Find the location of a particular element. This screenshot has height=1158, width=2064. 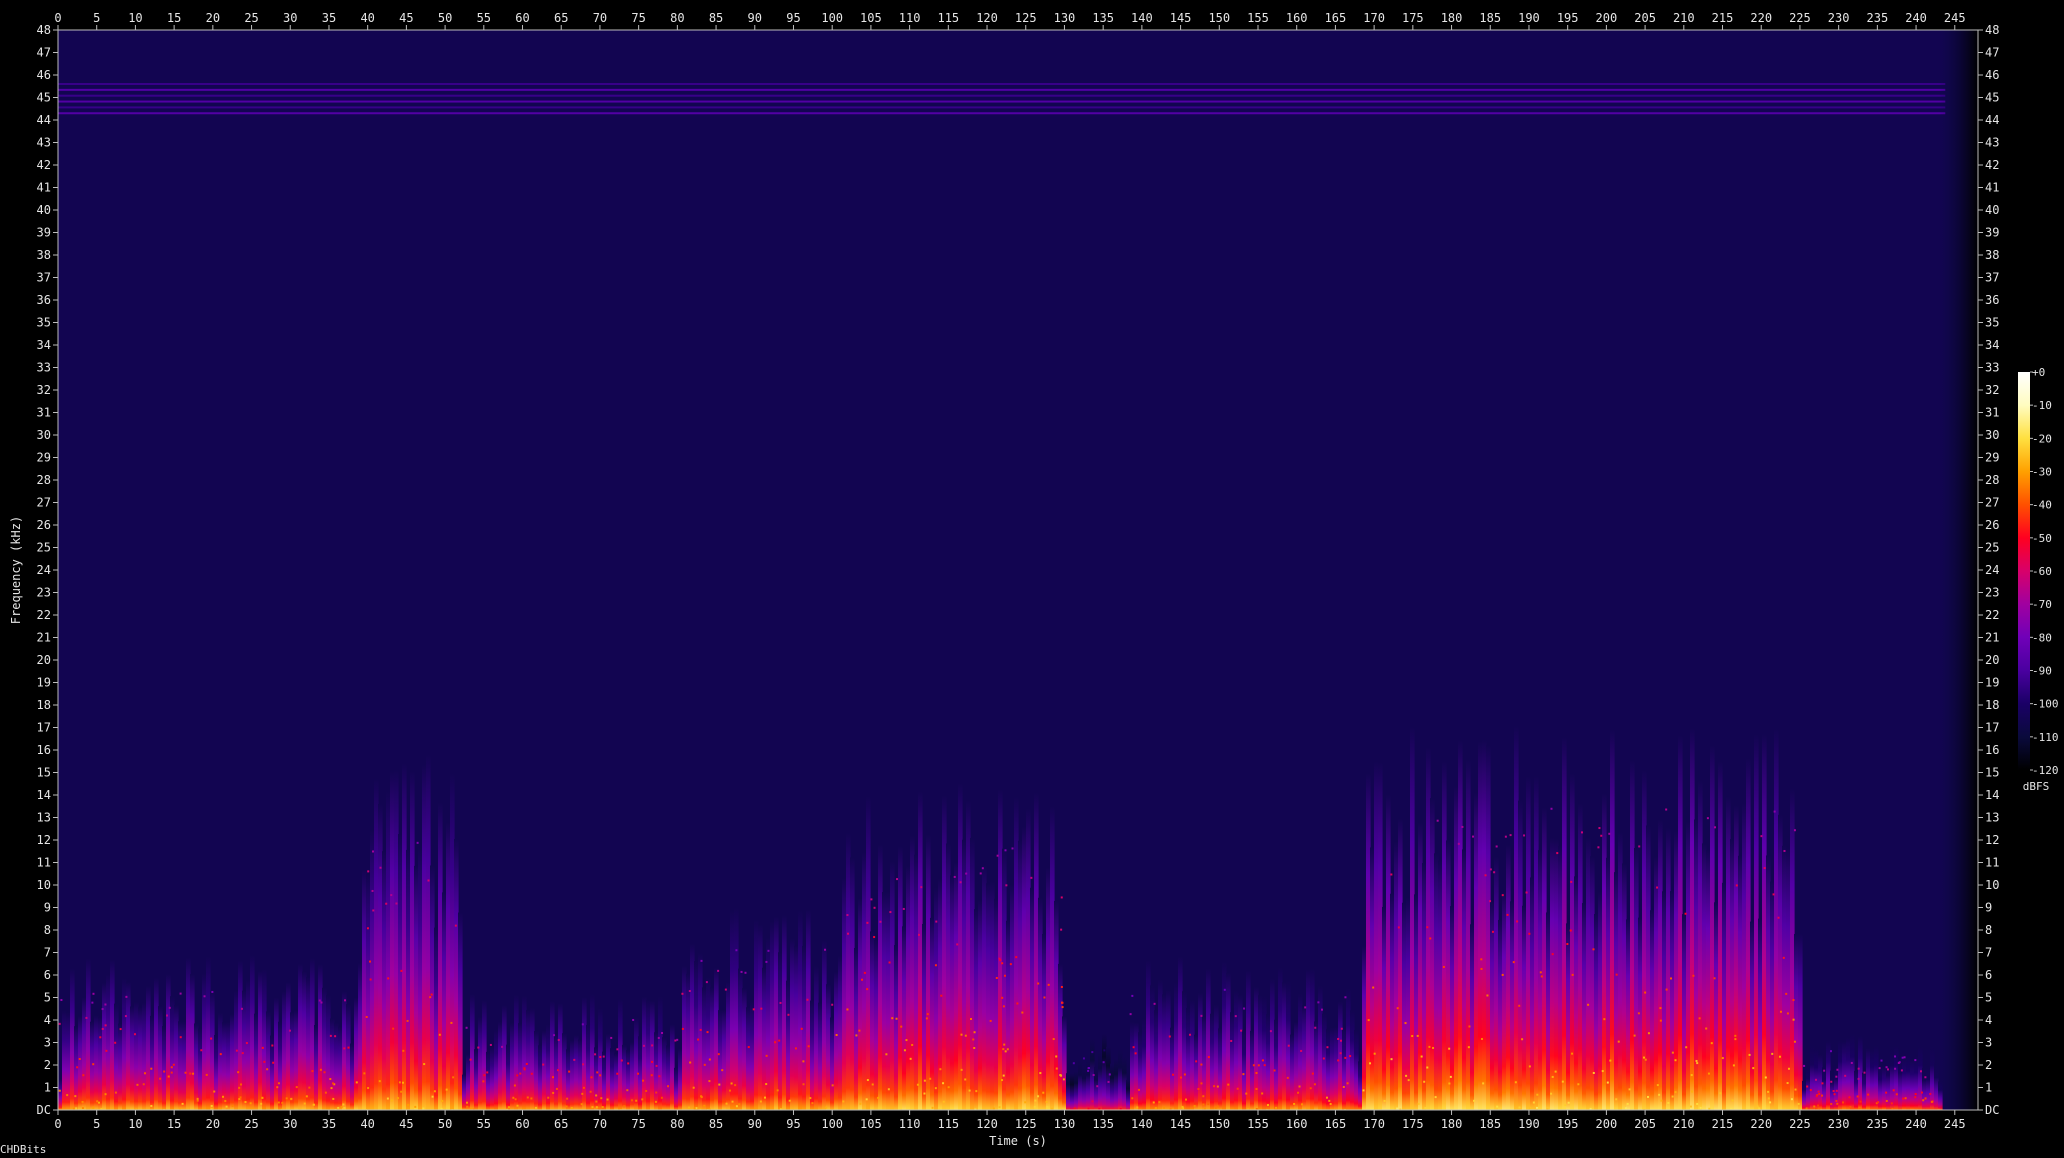

y-tick-label: 26 is located at coordinates (1992, 525).